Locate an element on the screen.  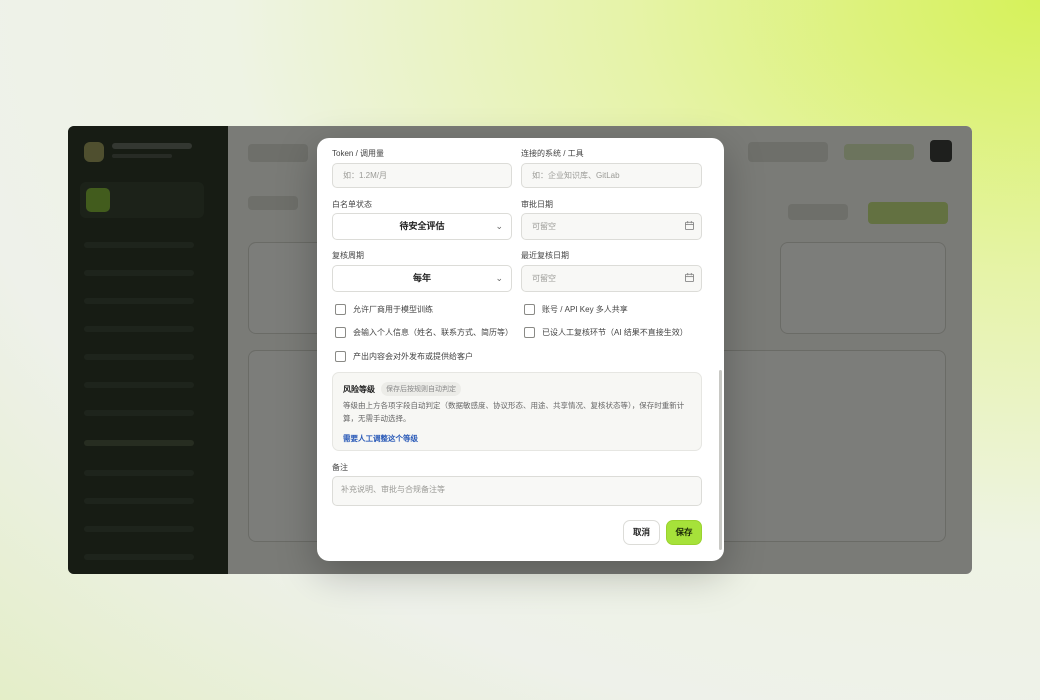
whitelist-select: 待安全评估 ⌄ is located at coordinates (422, 226).